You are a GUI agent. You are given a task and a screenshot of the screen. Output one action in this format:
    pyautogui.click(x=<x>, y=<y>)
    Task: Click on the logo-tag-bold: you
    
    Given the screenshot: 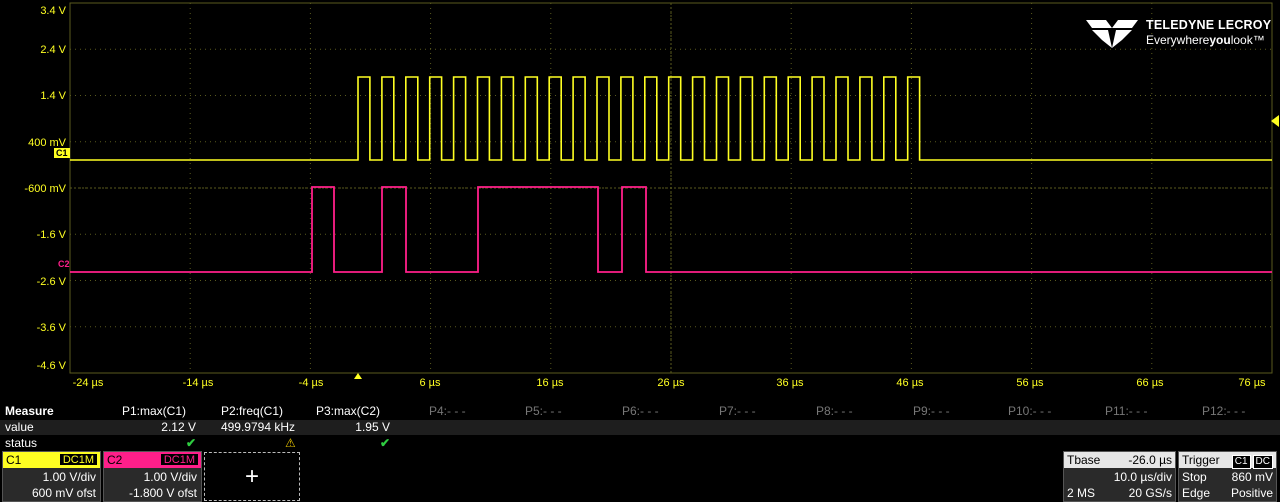 What is the action you would take?
    pyautogui.click(x=1220, y=40)
    